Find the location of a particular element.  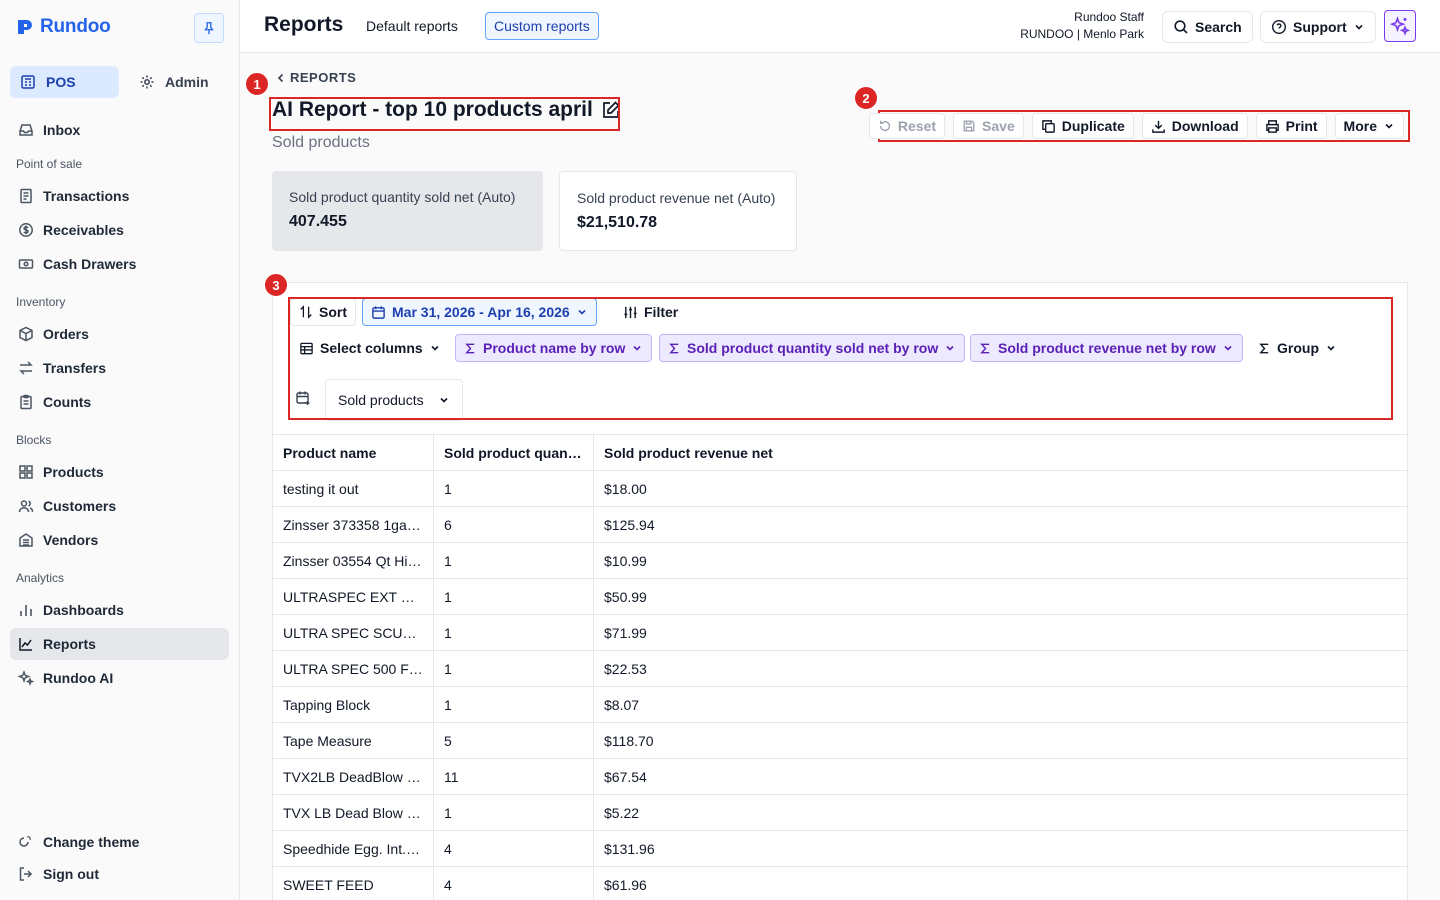

sidebar-item-receivables: Receivables is located at coordinates (119, 230).